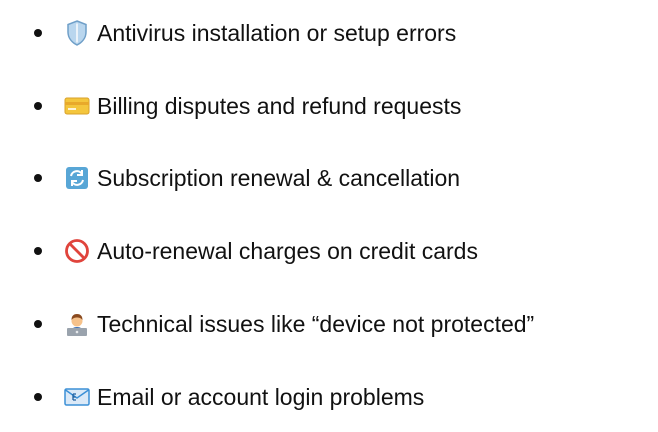  I want to click on prohibited-icon, so click(77, 251).